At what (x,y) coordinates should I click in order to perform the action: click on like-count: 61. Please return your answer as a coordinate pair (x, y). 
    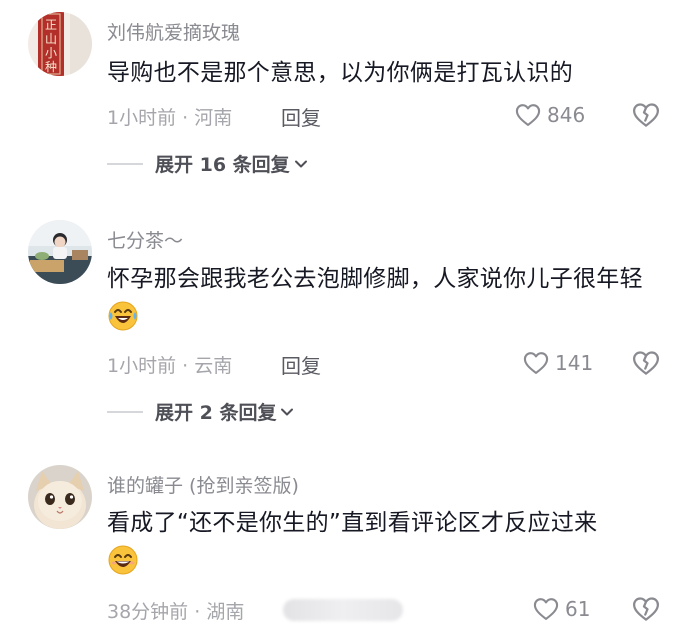
    Looking at the image, I should click on (578, 609).